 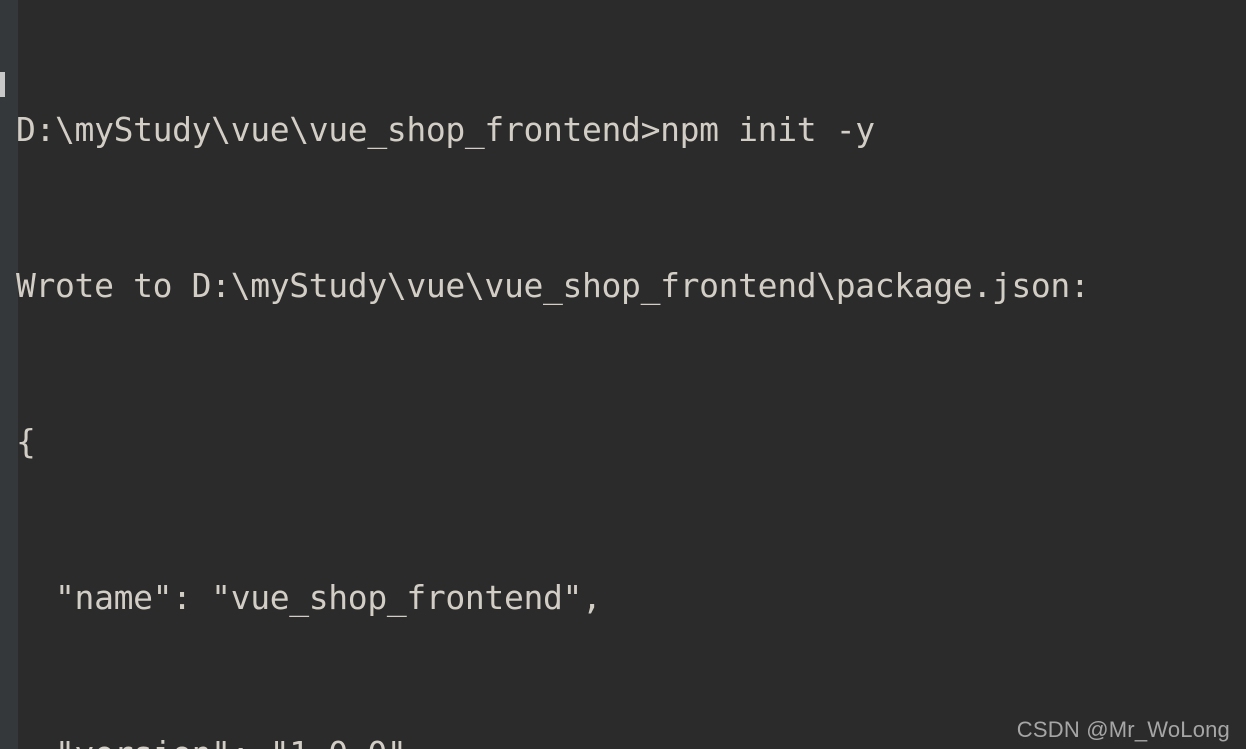 What do you see at coordinates (309, 597) in the screenshot?
I see `console-line-json-name: "name": "vue_shop_frontend",` at bounding box center [309, 597].